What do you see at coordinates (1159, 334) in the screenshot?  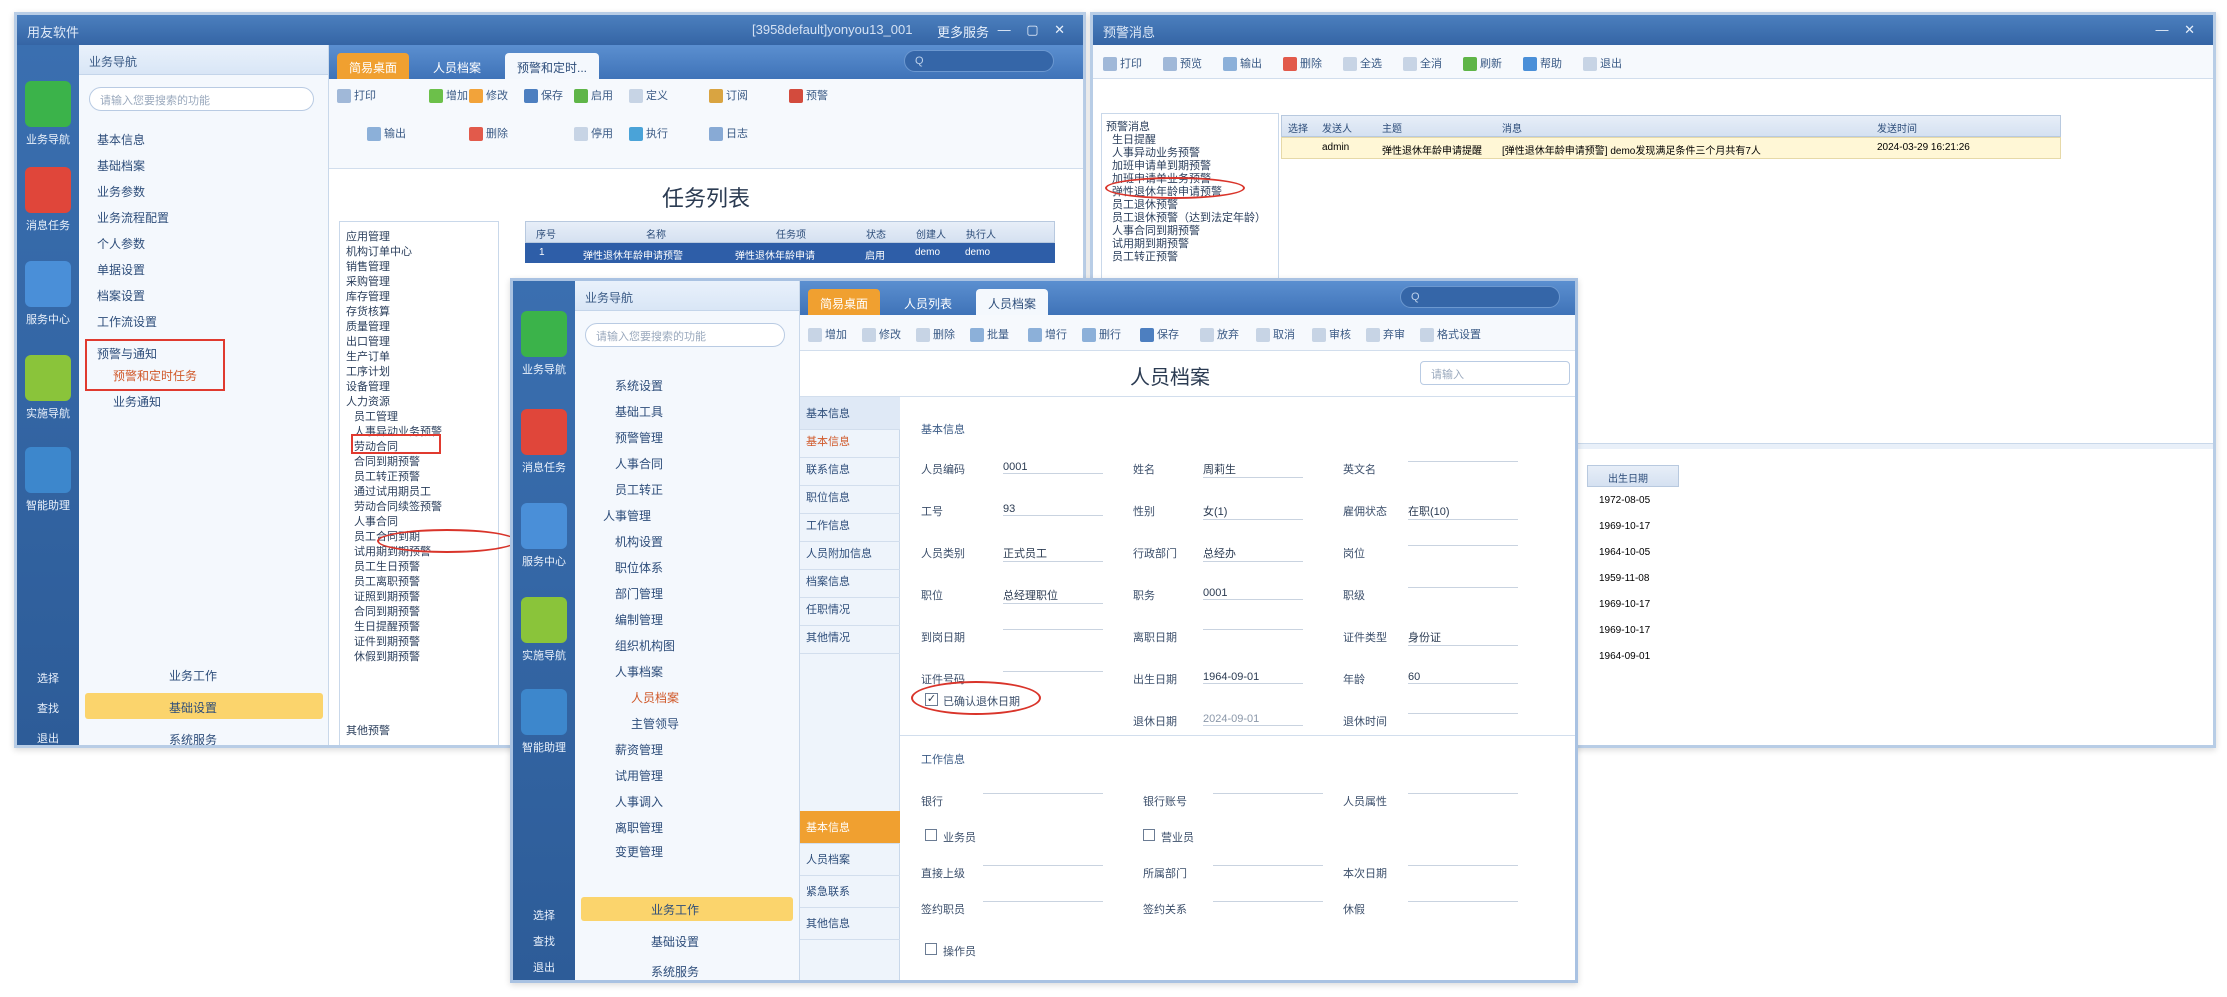 I see `tool: 保存` at bounding box center [1159, 334].